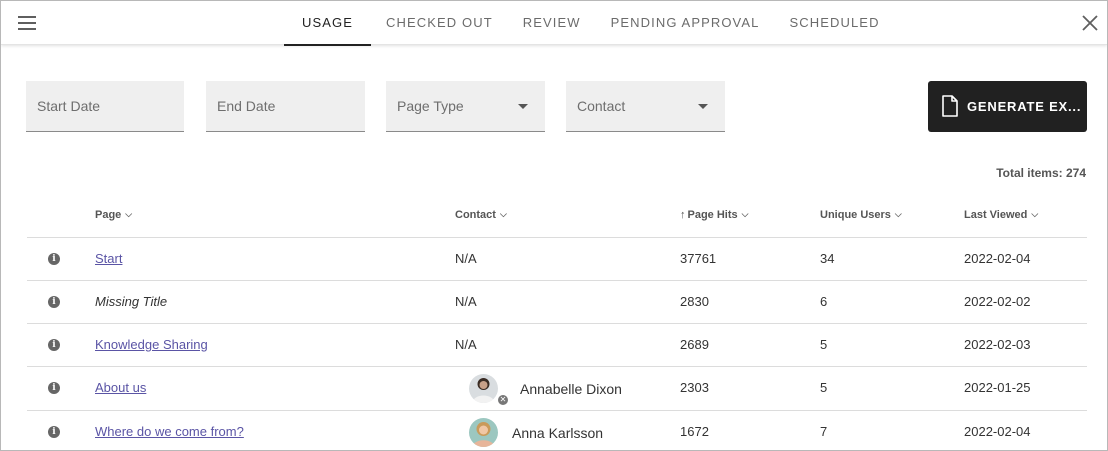  I want to click on column-header-label: Page Hits, so click(712, 215).